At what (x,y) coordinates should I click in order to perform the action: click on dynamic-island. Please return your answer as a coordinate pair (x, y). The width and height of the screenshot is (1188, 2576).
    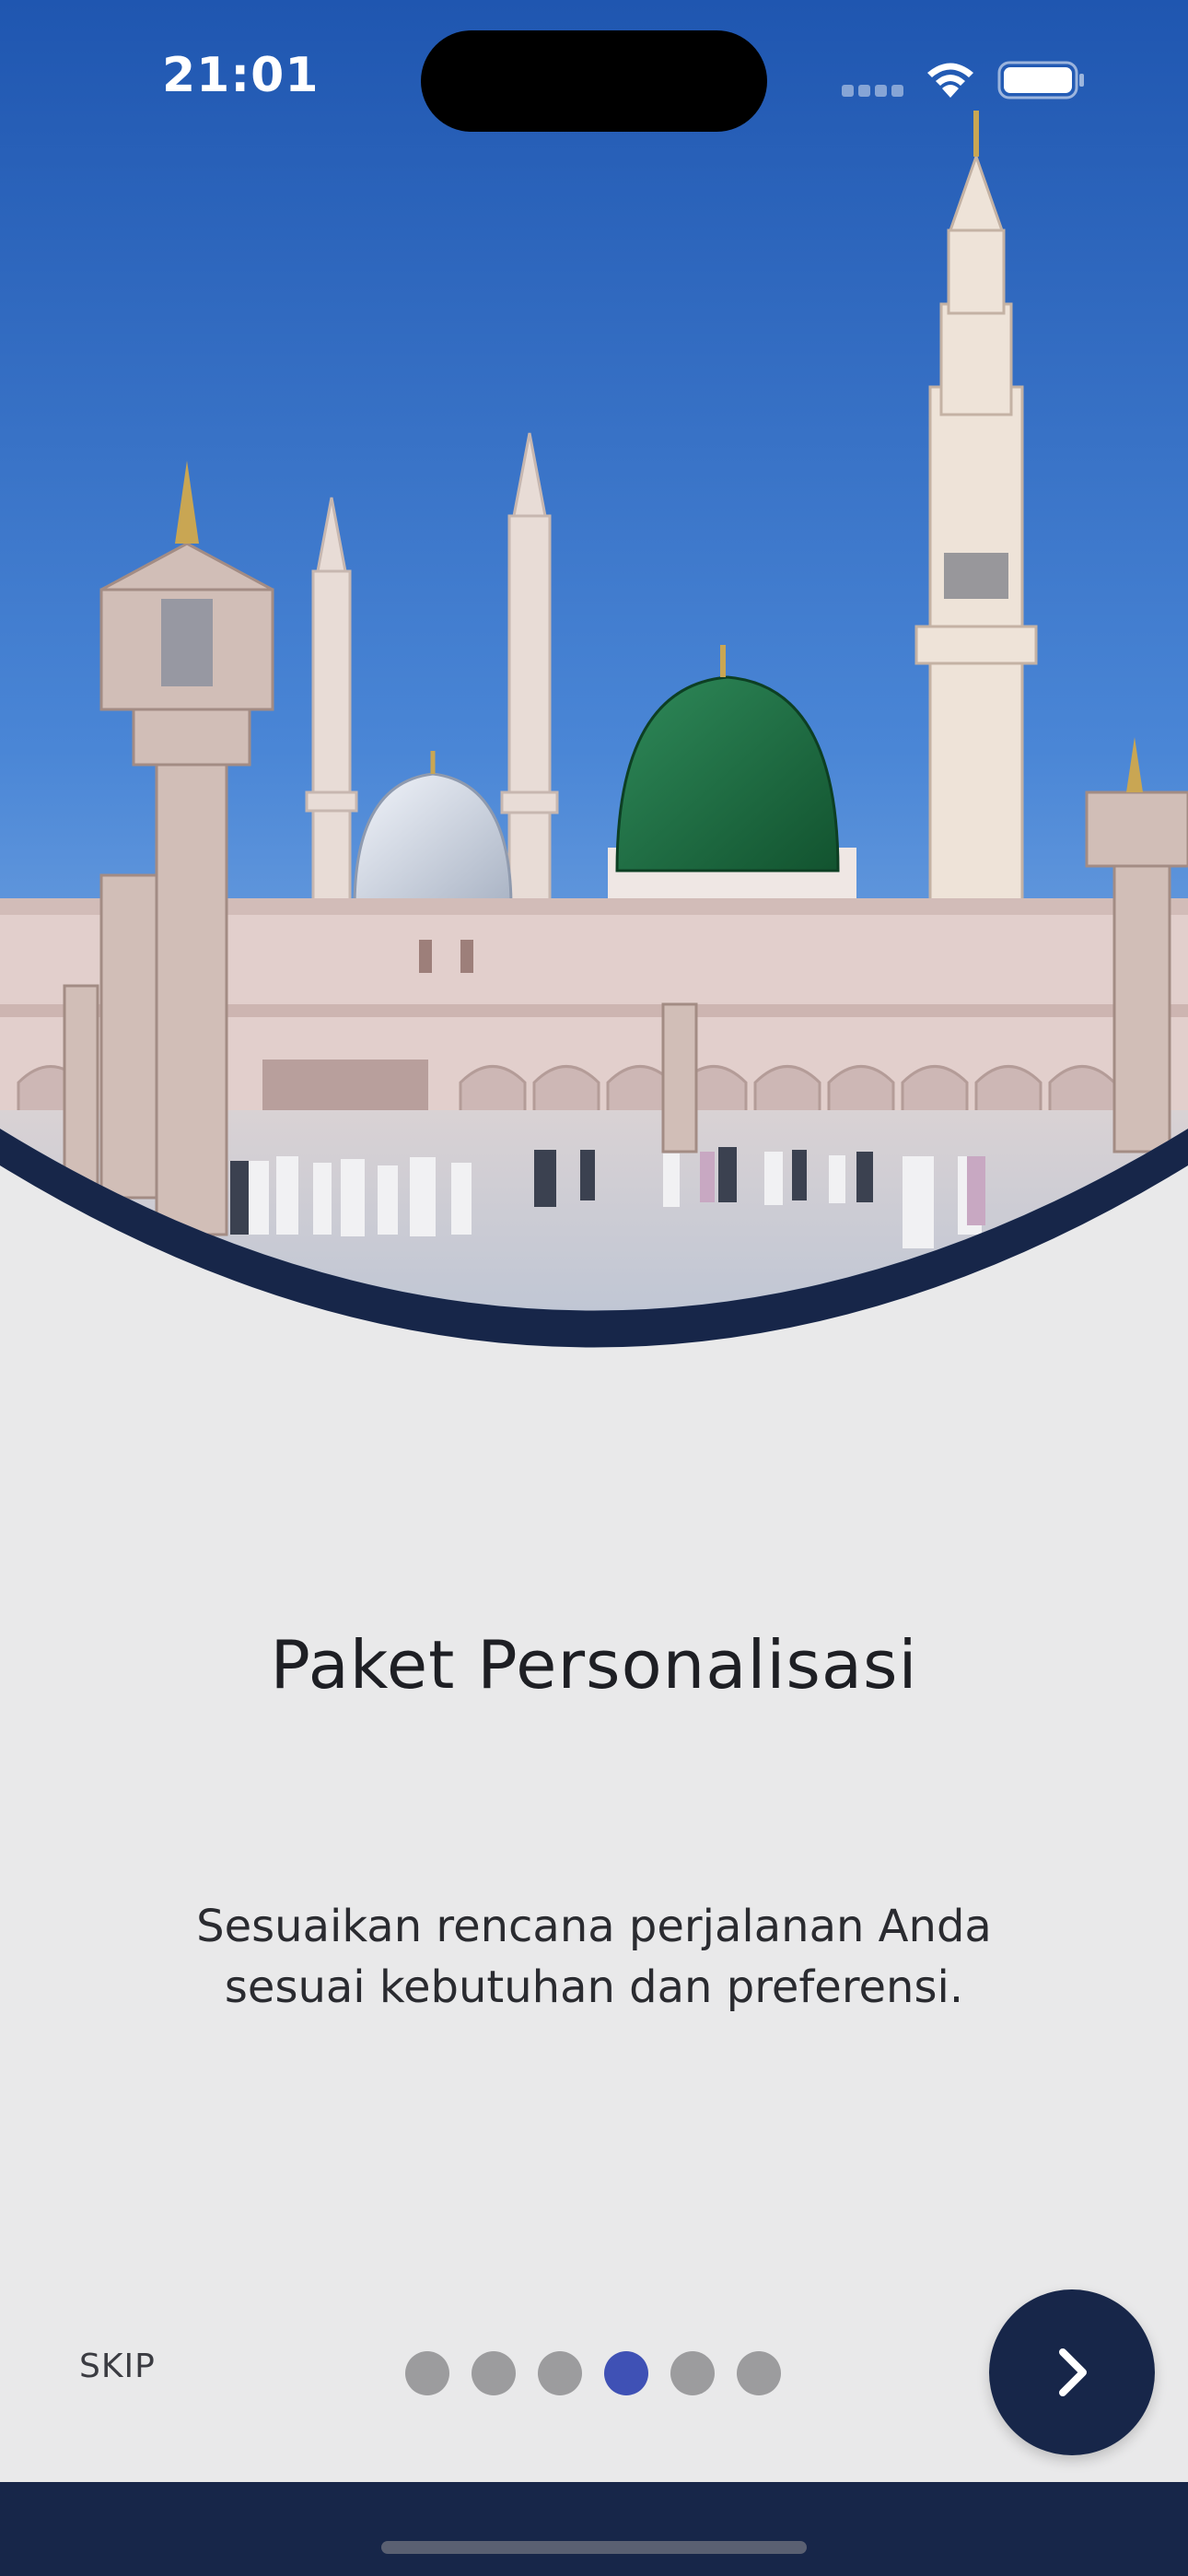
    Looking at the image, I should click on (594, 81).